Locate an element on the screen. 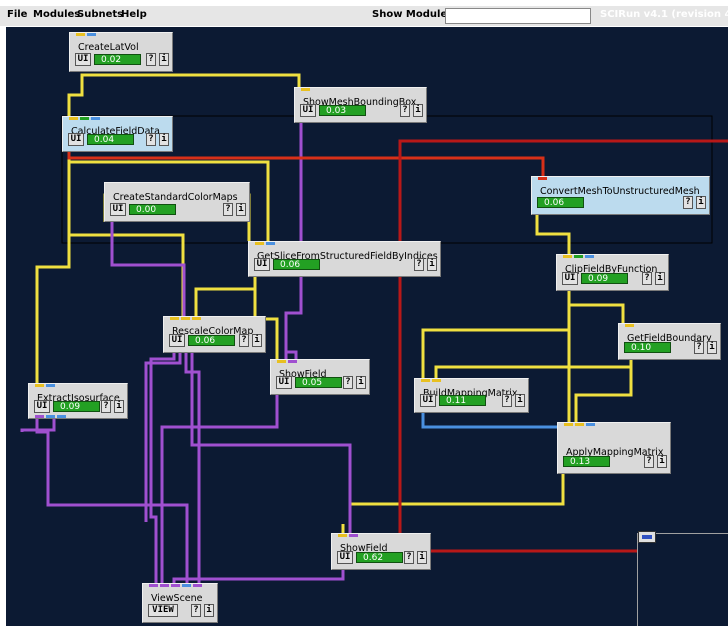 Image resolution: width=728 pixels, height=626 pixels. progress-timer: 0.05 is located at coordinates (318, 382).